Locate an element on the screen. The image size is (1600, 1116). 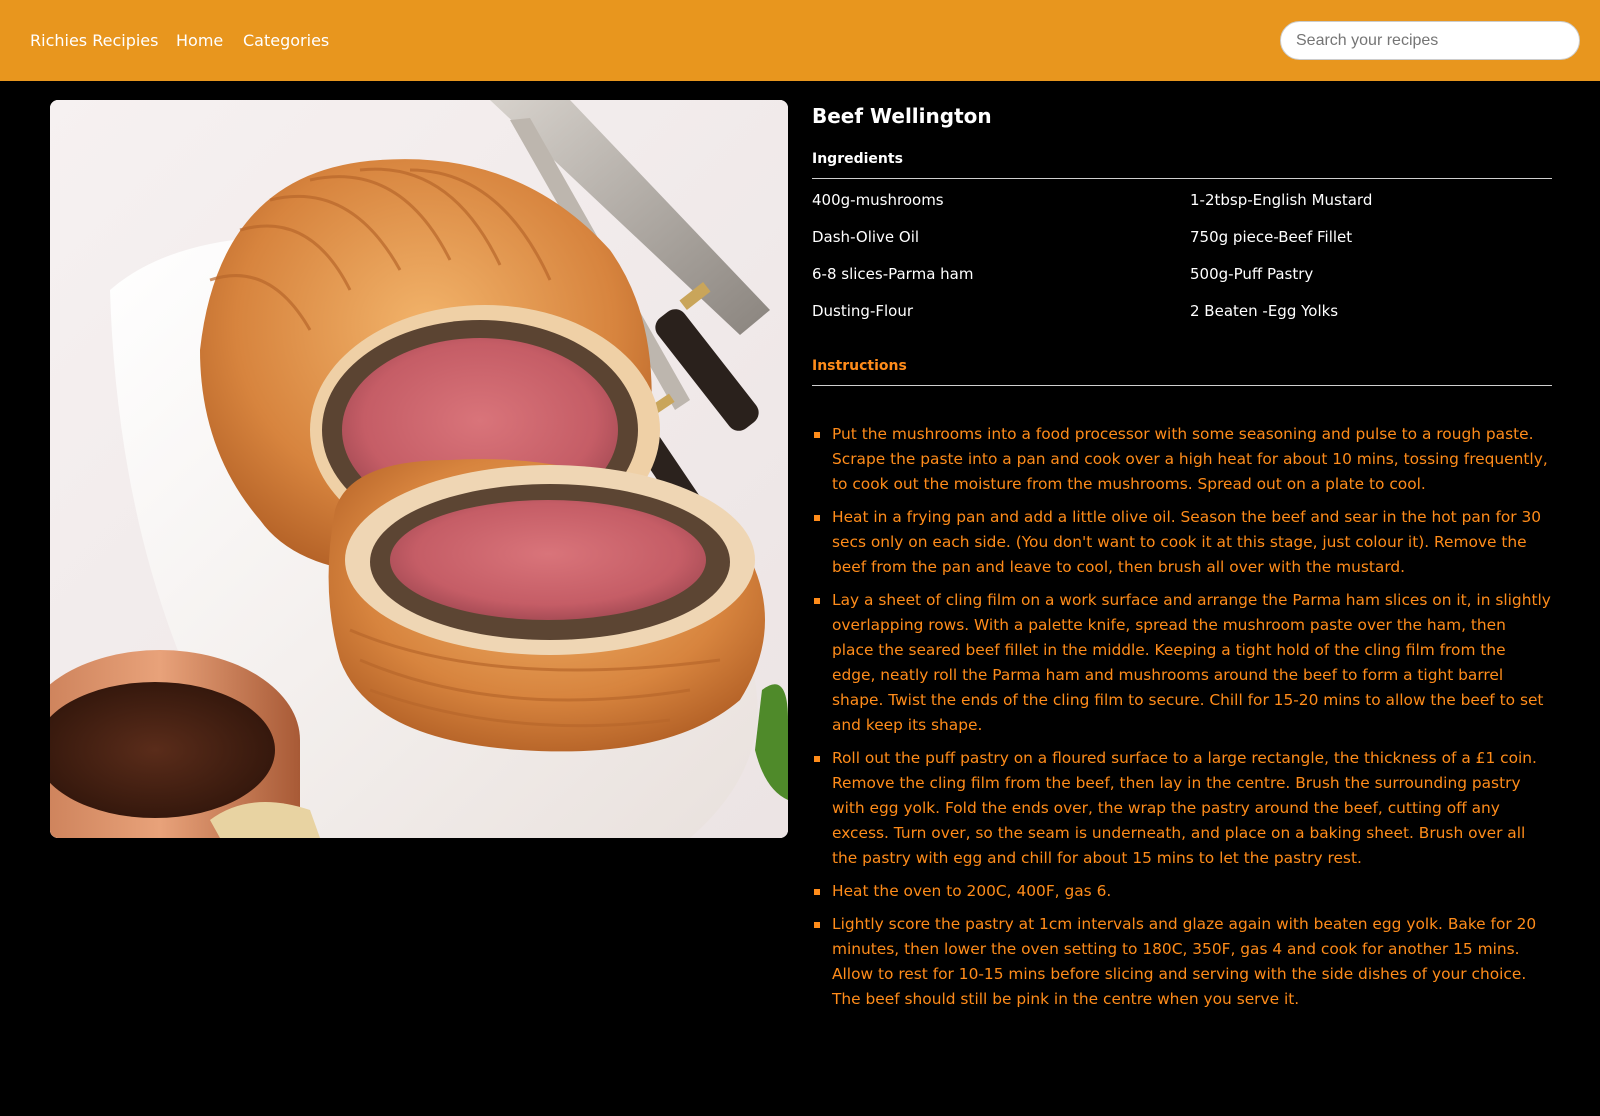
nav-link-categories: Categories is located at coordinates (286, 41).